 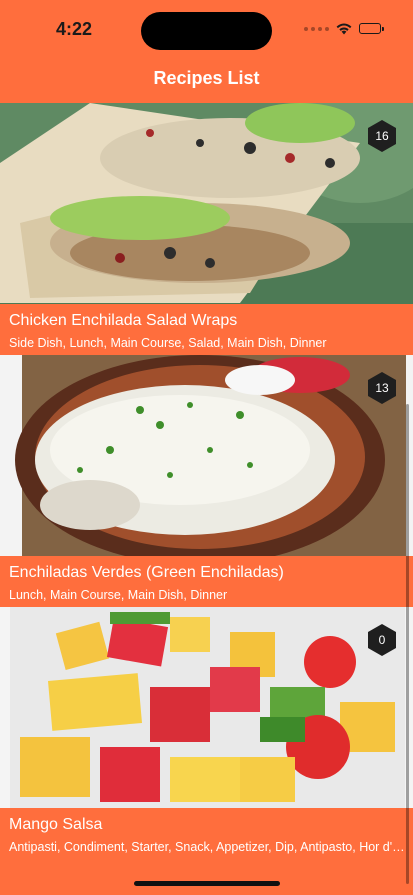 I want to click on count-value: 13, so click(x=382, y=388).